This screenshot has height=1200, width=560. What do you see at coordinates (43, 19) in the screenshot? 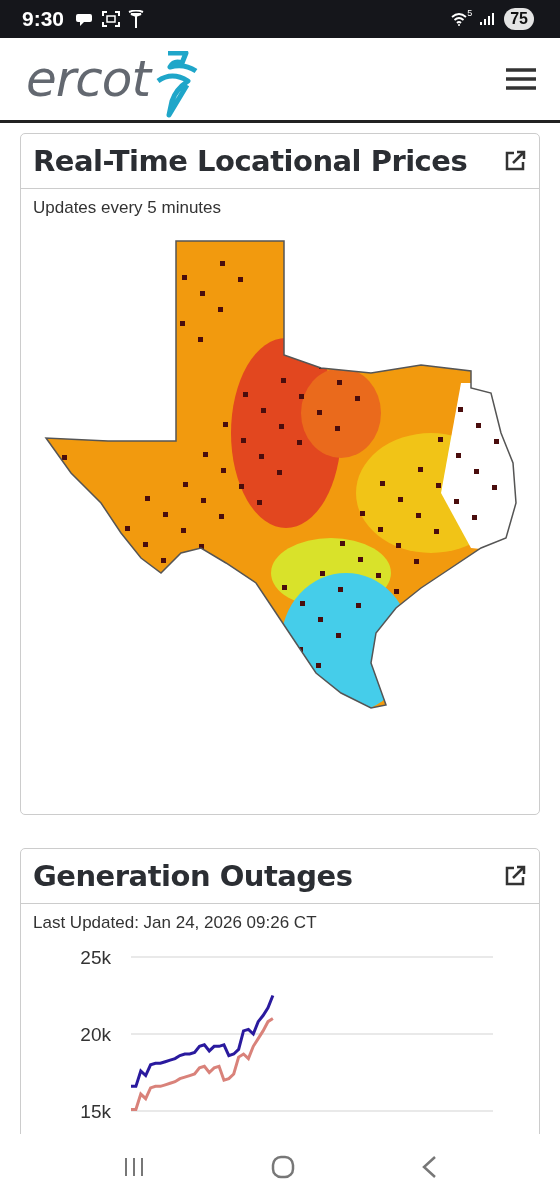
I see `status-time: 9:30` at bounding box center [43, 19].